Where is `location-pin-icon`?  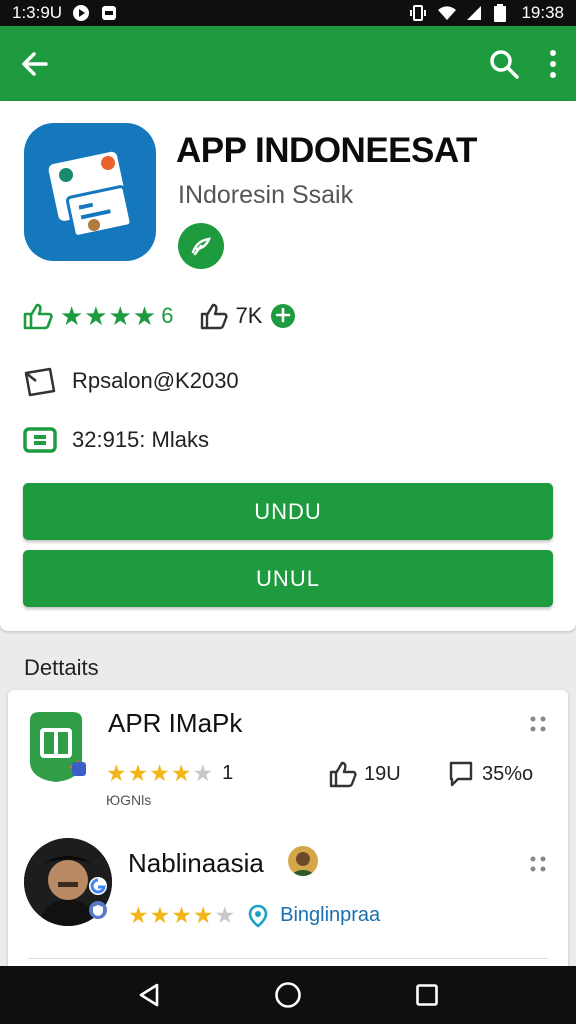 location-pin-icon is located at coordinates (258, 916).